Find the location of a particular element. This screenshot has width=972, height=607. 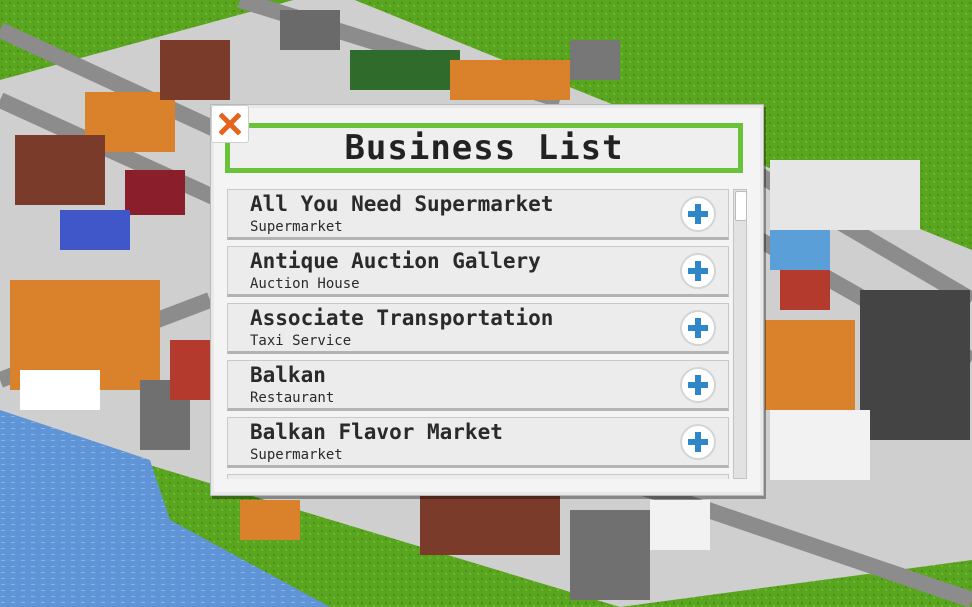

scrollbar-thumb is located at coordinates (741, 206).